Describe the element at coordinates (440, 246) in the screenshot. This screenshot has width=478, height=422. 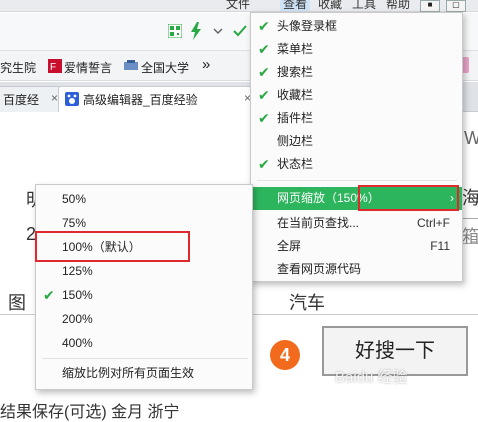
I see `shortcut-label: F11` at that location.